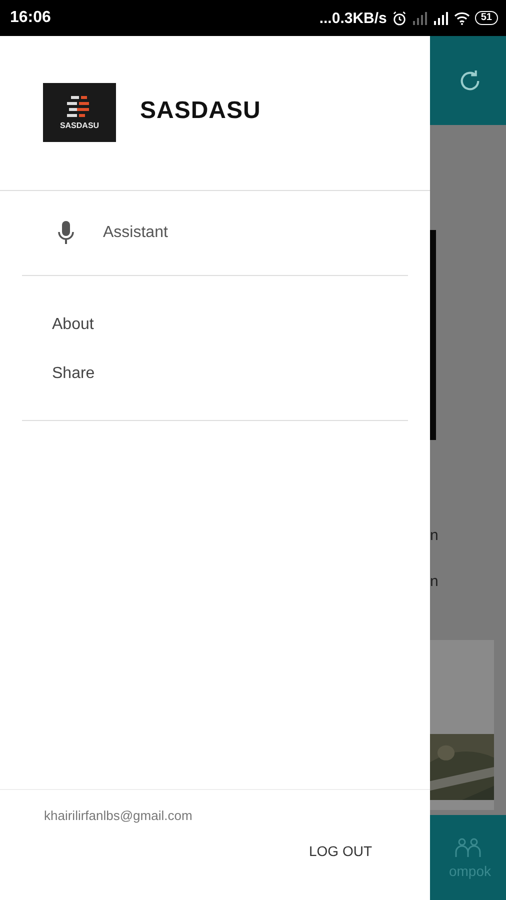 This screenshot has height=900, width=506. What do you see at coordinates (80, 125) in the screenshot?
I see `logo-text: SASDASU` at bounding box center [80, 125].